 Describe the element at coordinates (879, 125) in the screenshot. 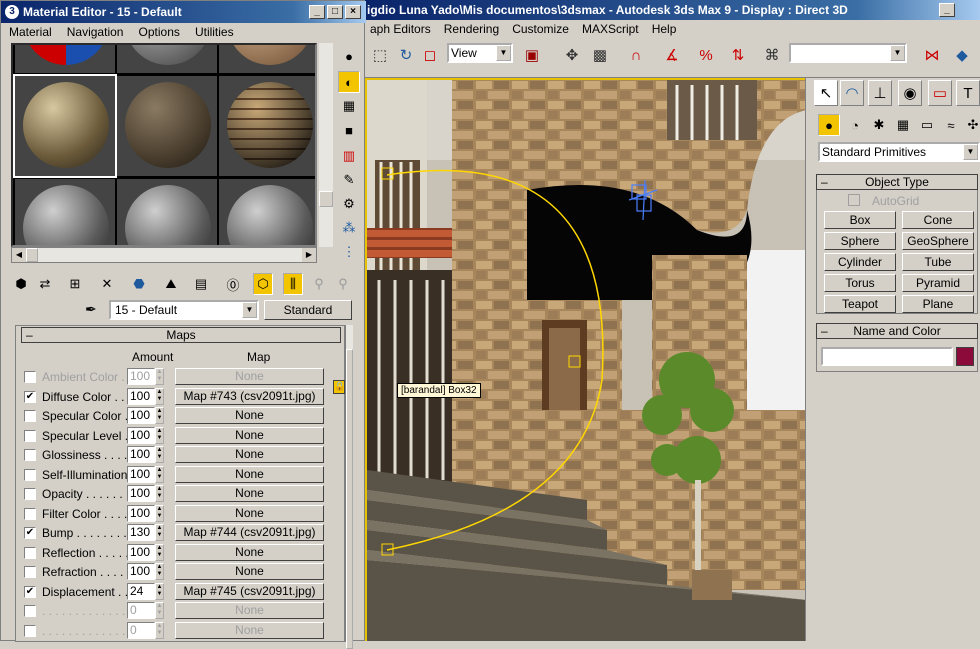

I see `lights-icon: ✱` at that location.